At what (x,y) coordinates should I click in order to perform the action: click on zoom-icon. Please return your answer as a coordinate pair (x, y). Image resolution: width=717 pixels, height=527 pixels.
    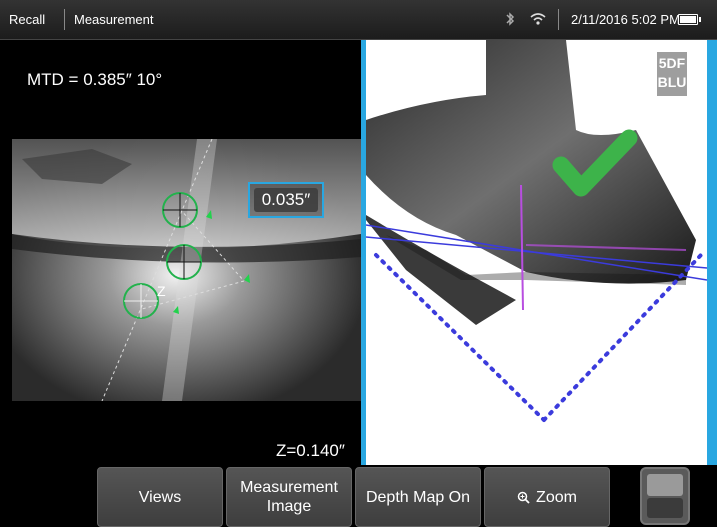
    Looking at the image, I should click on (523, 497).